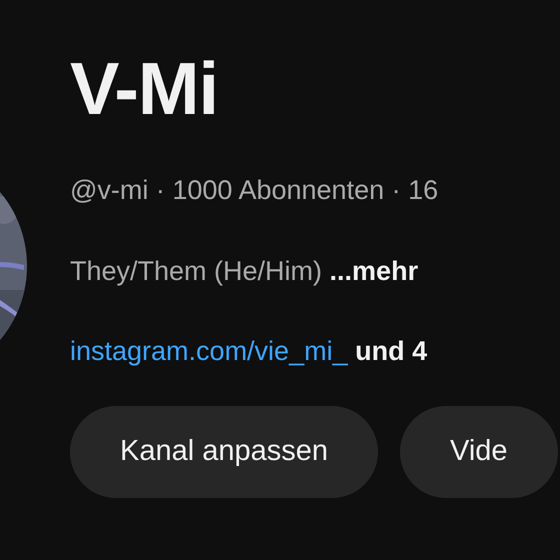 The width and height of the screenshot is (560, 560). I want to click on videos-button: Vide, so click(479, 452).